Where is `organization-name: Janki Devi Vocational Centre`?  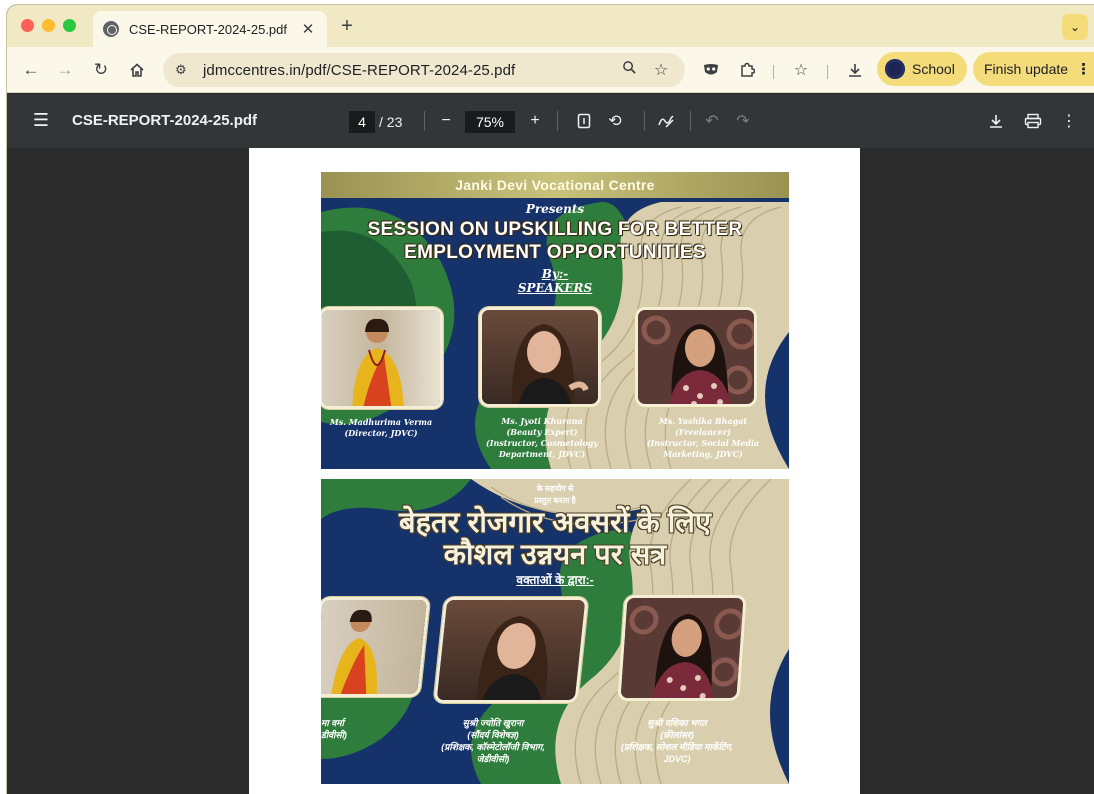
organization-name: Janki Devi Vocational Centre is located at coordinates (555, 185).